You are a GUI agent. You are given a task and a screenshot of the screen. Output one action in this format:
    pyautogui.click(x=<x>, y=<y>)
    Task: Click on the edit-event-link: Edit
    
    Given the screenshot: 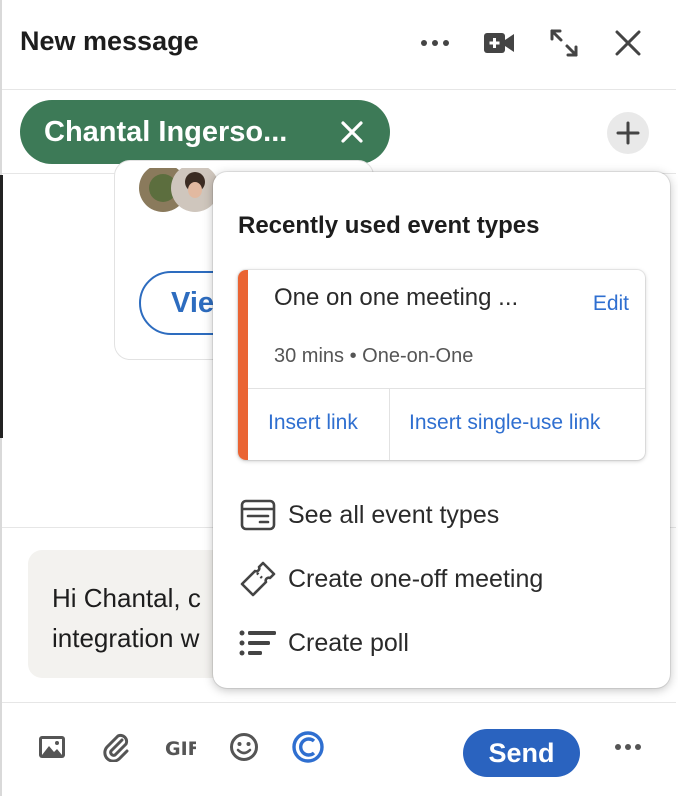 What is the action you would take?
    pyautogui.click(x=611, y=304)
    